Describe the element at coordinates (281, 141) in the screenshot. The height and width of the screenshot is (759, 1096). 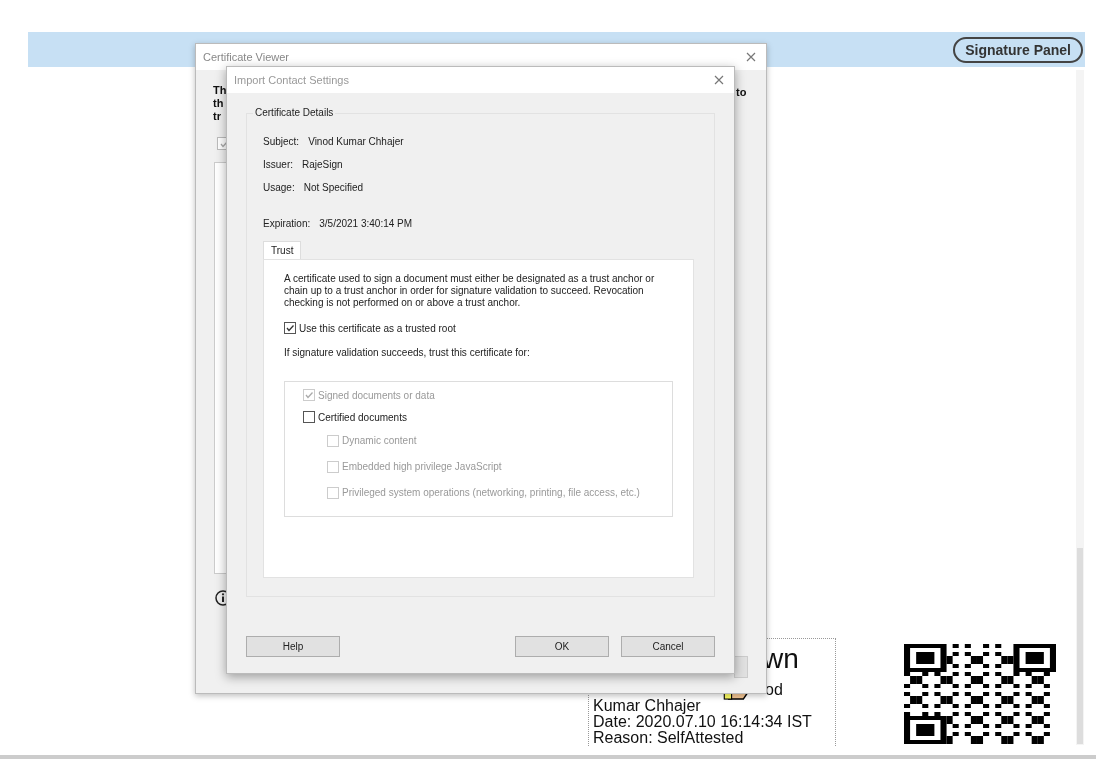
I see `field-label: Subject:` at that location.